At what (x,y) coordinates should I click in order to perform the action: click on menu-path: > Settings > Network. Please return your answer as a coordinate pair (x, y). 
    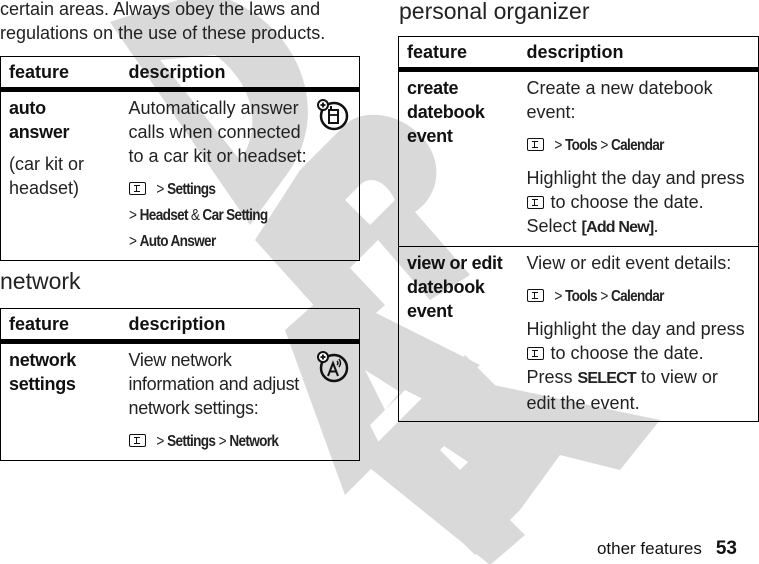
    Looking at the image, I should click on (244, 441).